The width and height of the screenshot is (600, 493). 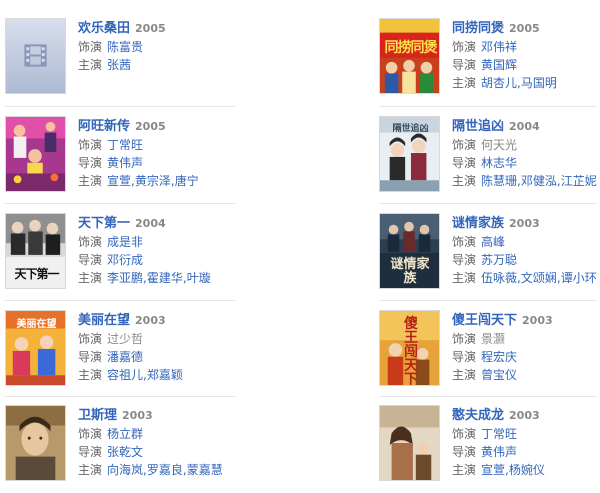 What do you see at coordinates (526, 55) in the screenshot?
I see `film-info: 同捞同煲 2005 饰演 邓伟祥 导演 黄国辉 主演 胡杏儿,马国明` at bounding box center [526, 55].